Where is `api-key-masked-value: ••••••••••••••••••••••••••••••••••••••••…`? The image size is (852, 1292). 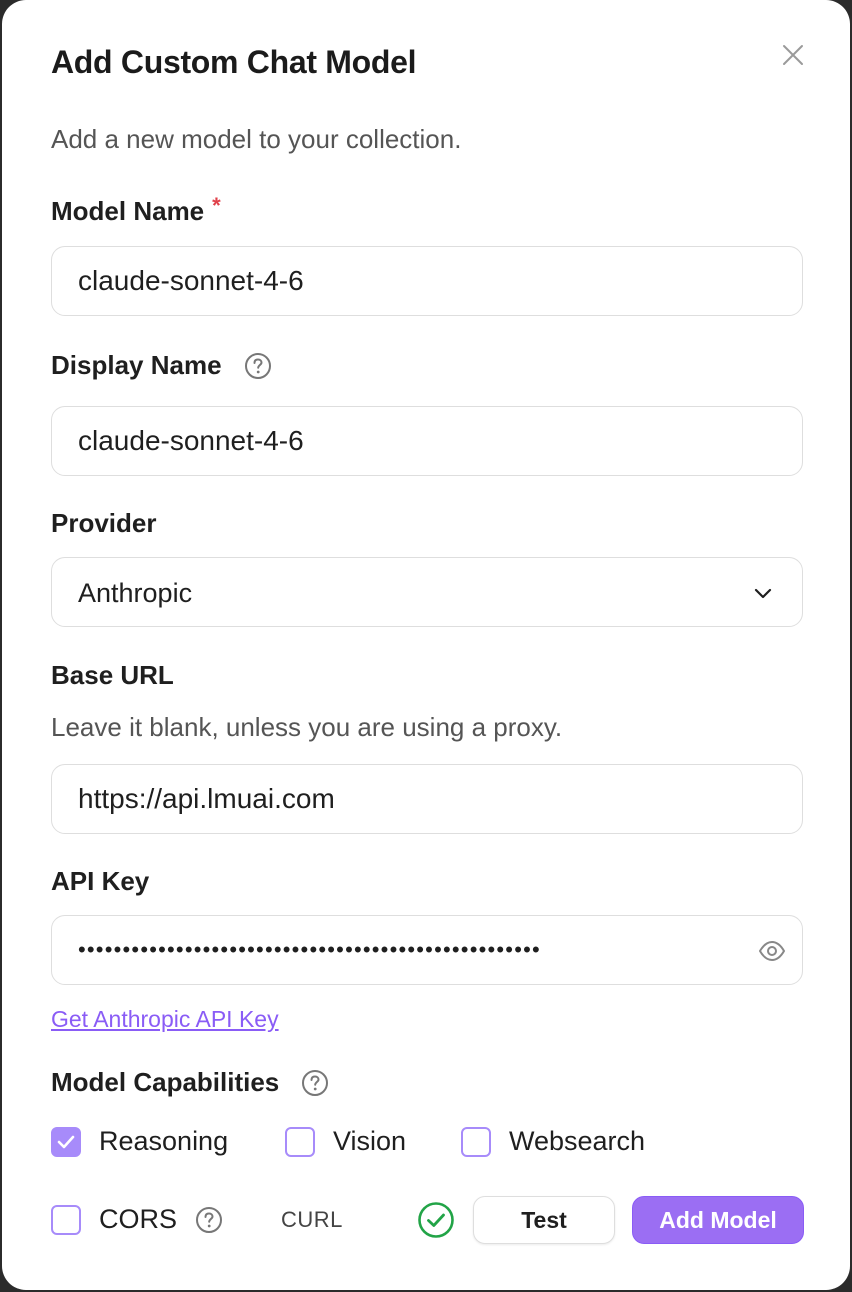 api-key-masked-value: ••••••••••••••••••••••••••••••••••••••••… is located at coordinates (413, 950).